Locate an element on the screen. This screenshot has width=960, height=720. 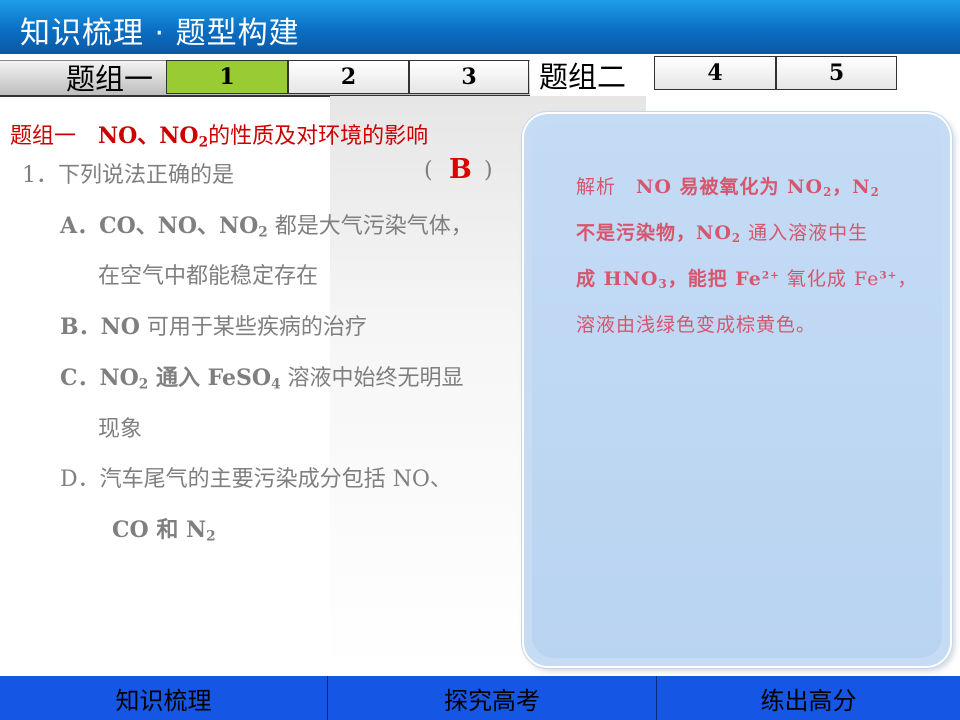
tab-question-2: 2 is located at coordinates (348, 77).